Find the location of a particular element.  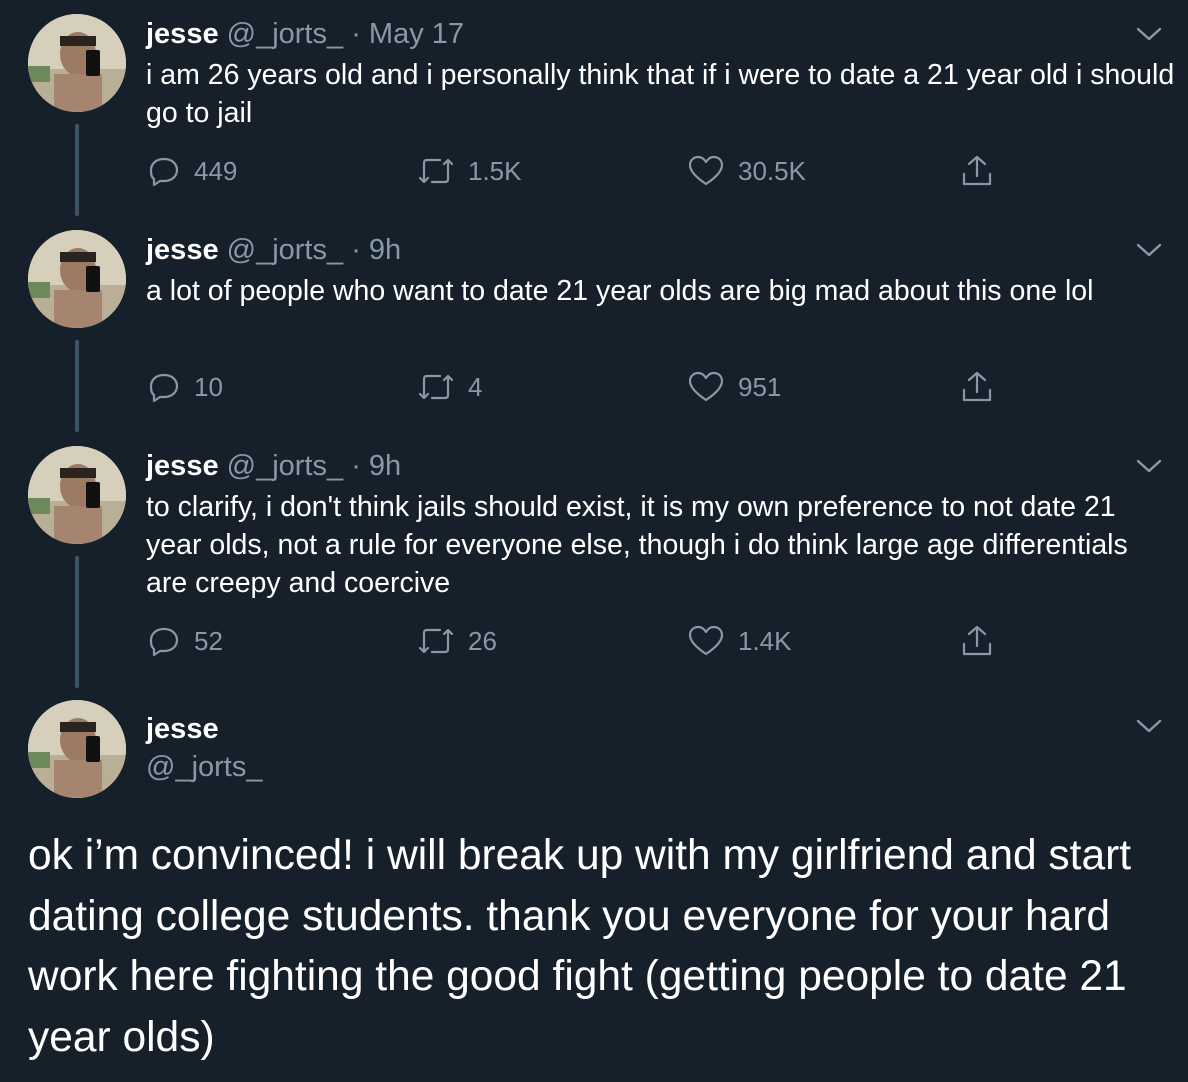

retweet-count: 1.5K is located at coordinates (495, 170).